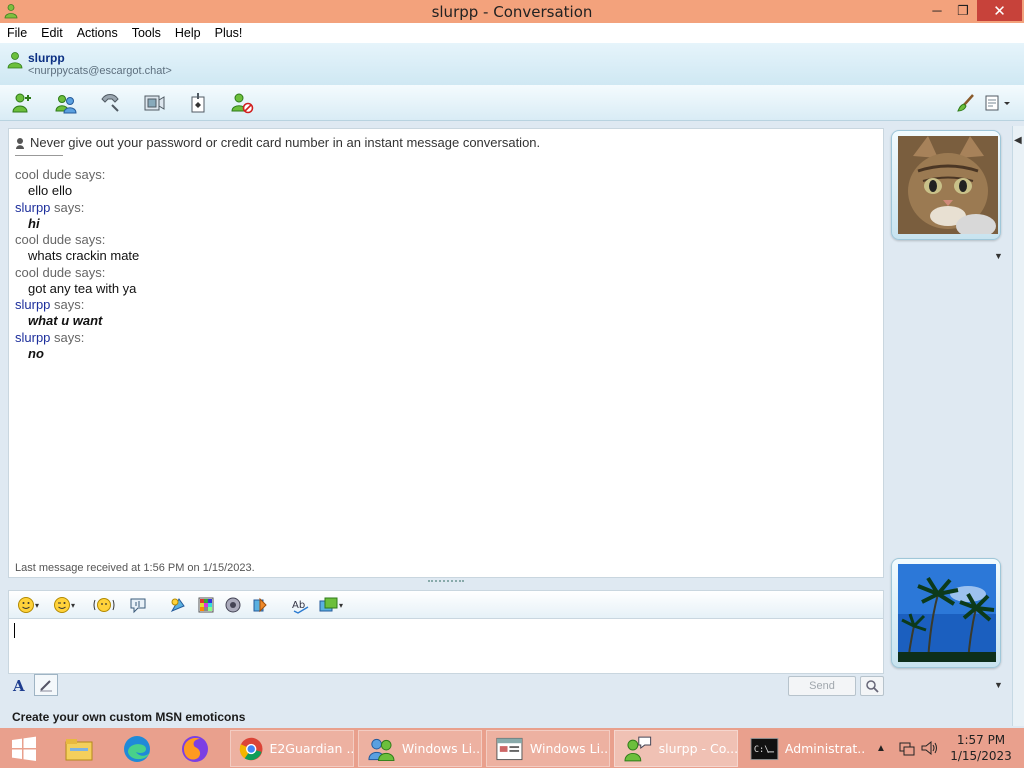  I want to click on games-icon, so click(198, 103).